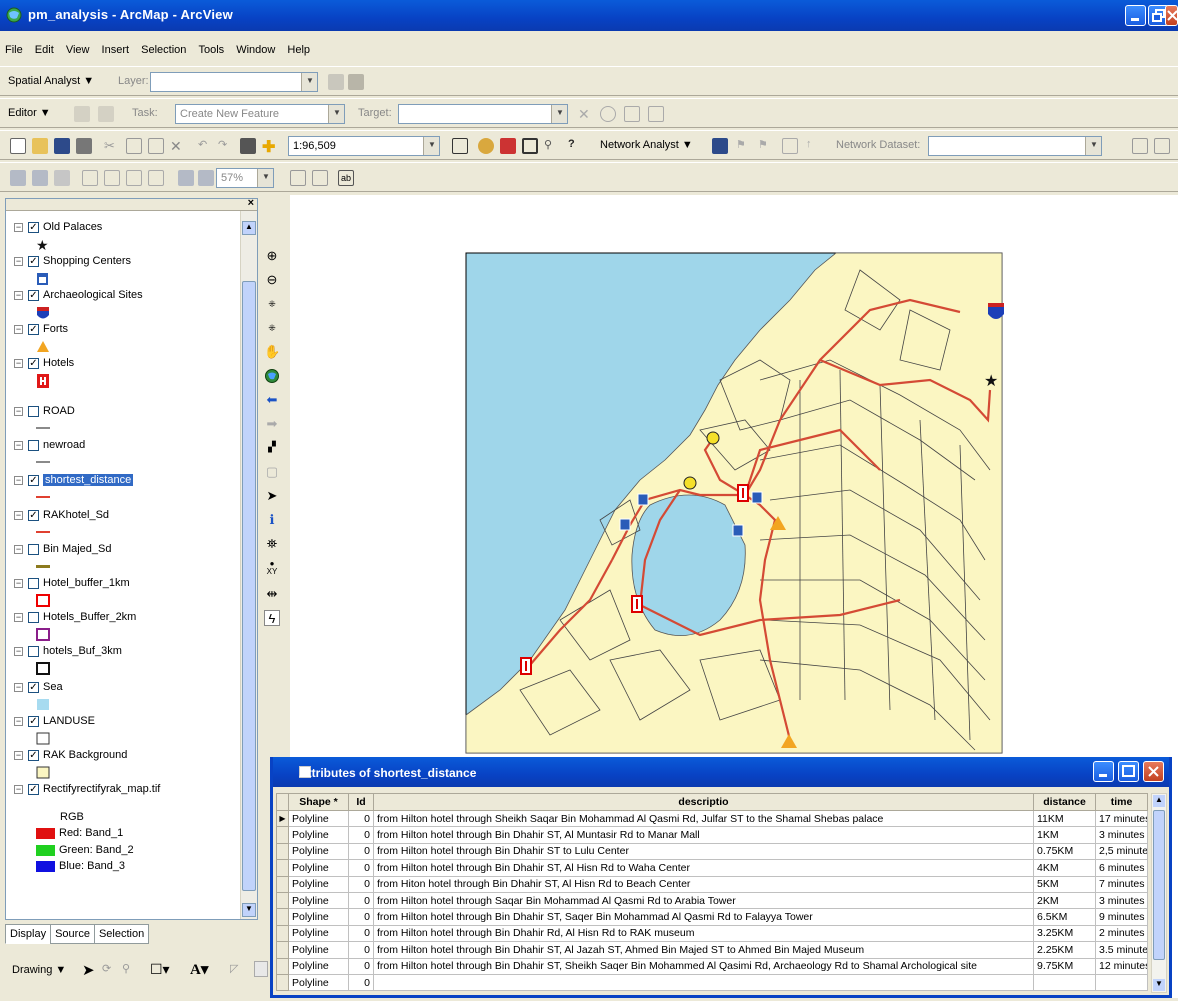 This screenshot has height=1001, width=1178. Describe the element at coordinates (1162, 146) in the screenshot. I see `directions-icon` at that location.